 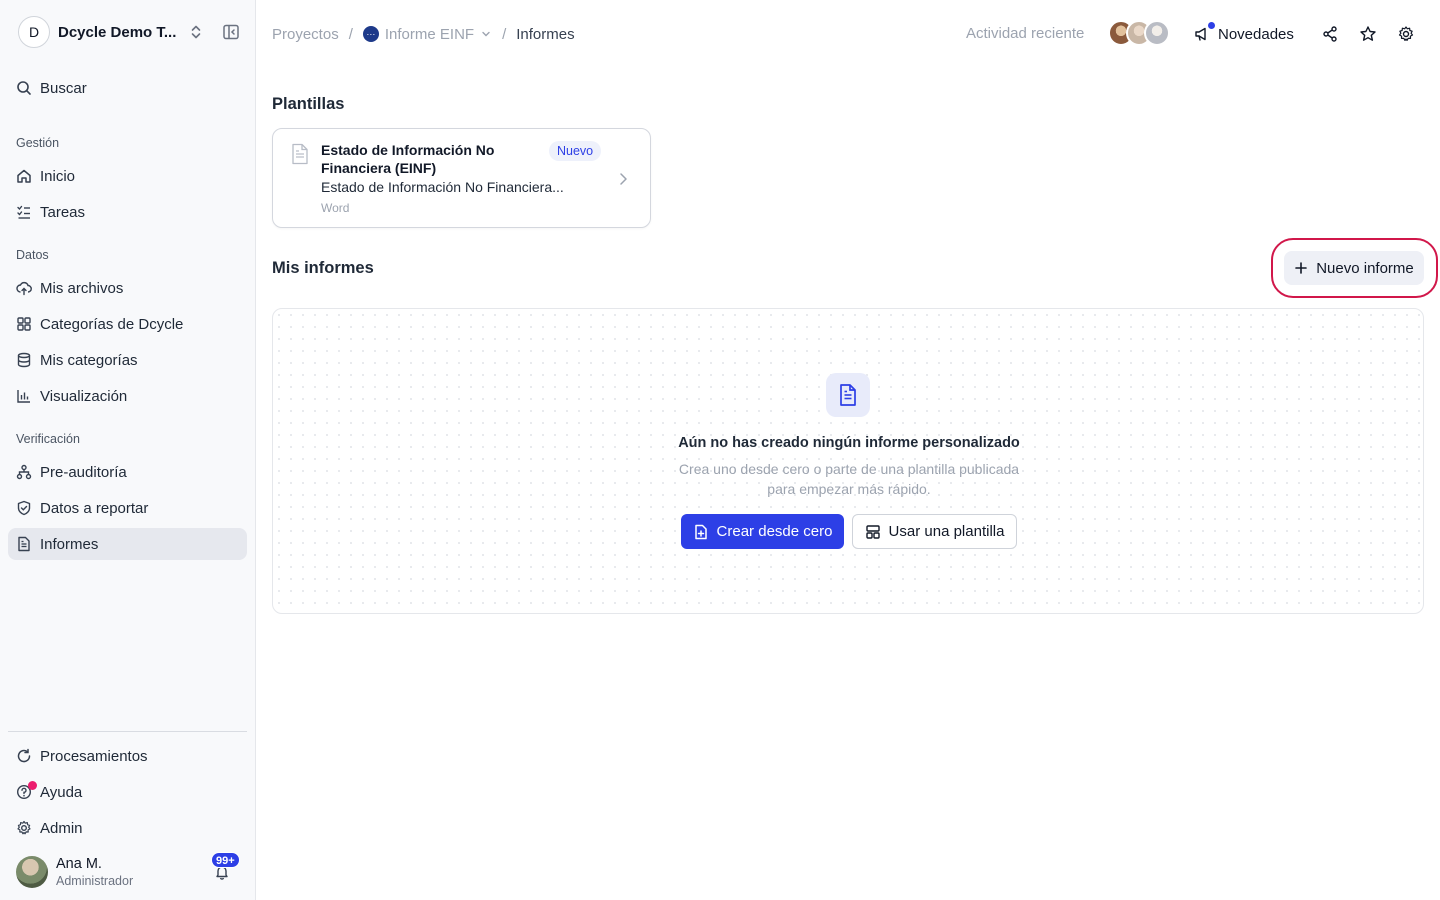 What do you see at coordinates (323, 268) in the screenshot?
I see `reports-heading: Mis informes` at bounding box center [323, 268].